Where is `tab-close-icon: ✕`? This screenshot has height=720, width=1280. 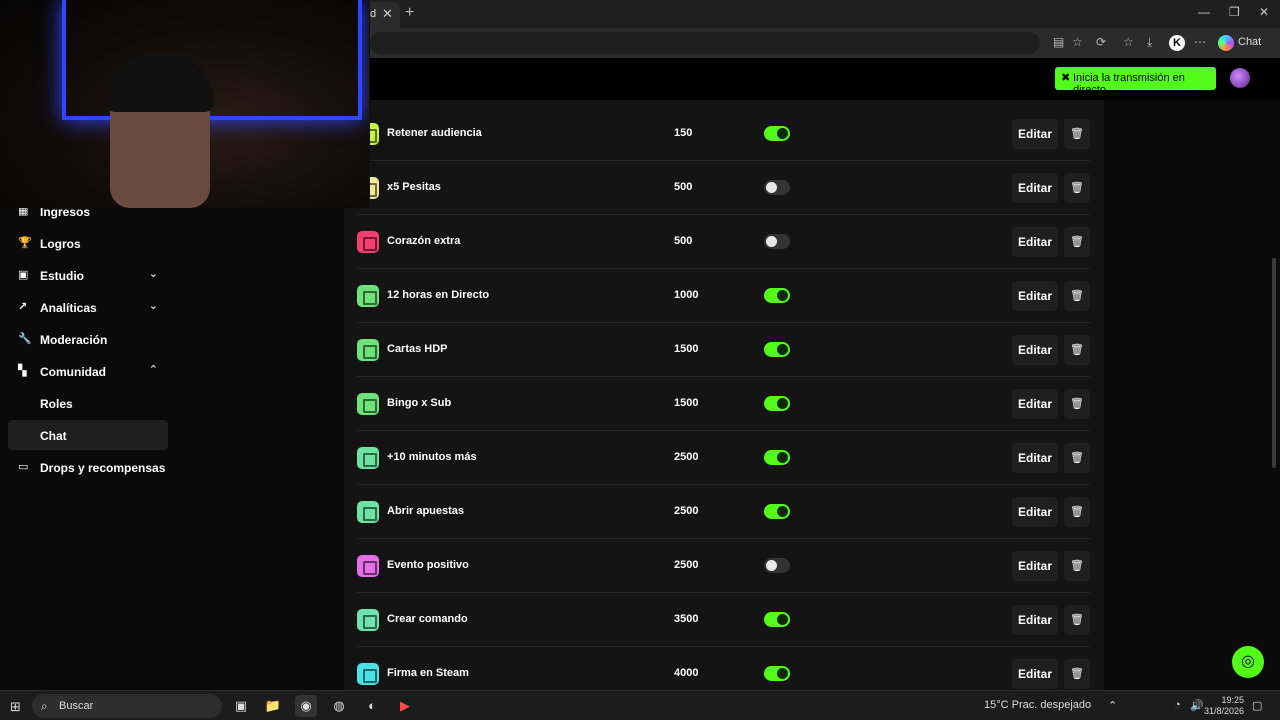
tab-close-icon: ✕ is located at coordinates (387, 14).